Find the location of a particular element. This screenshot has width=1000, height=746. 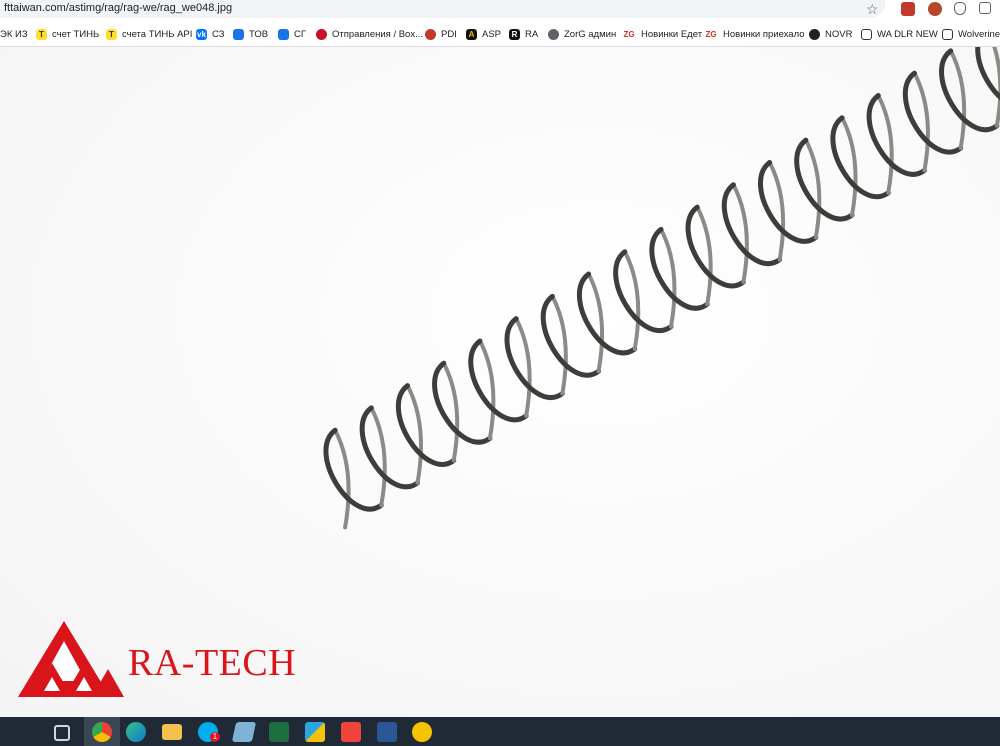

bookmark-label: СГ is located at coordinates (300, 34).